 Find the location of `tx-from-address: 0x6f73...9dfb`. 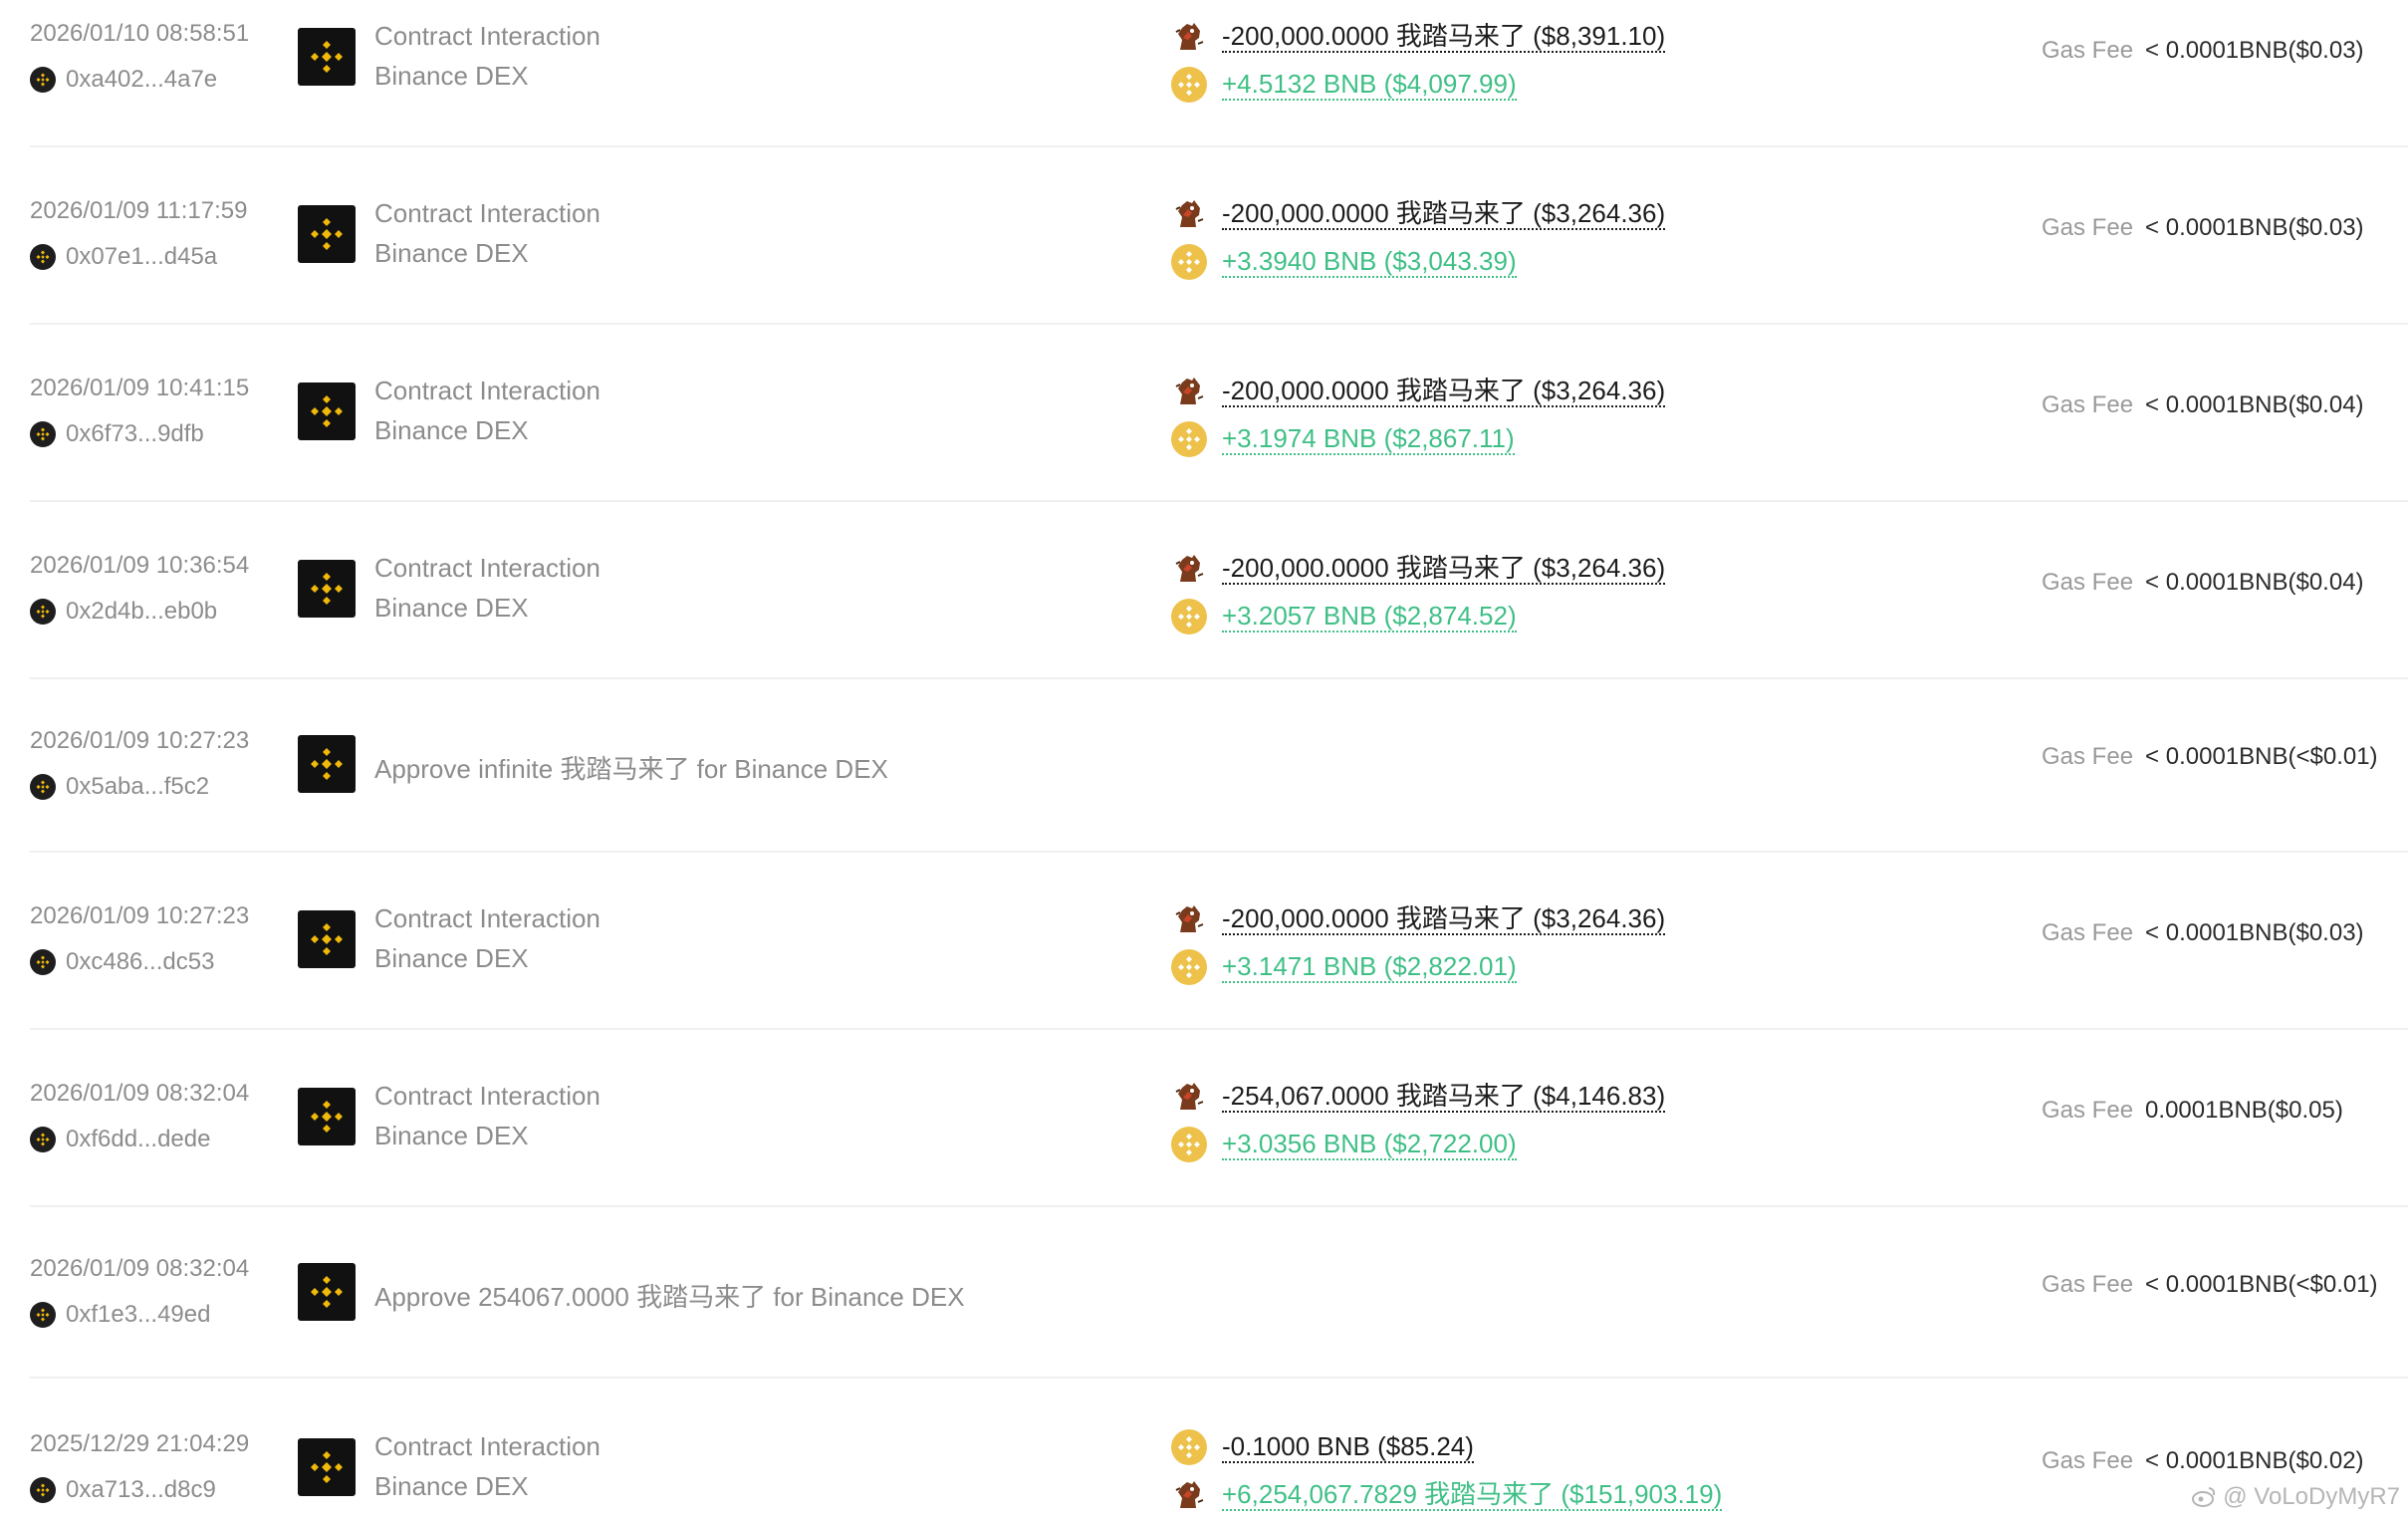

tx-from-address: 0x6f73...9dfb is located at coordinates (117, 434).